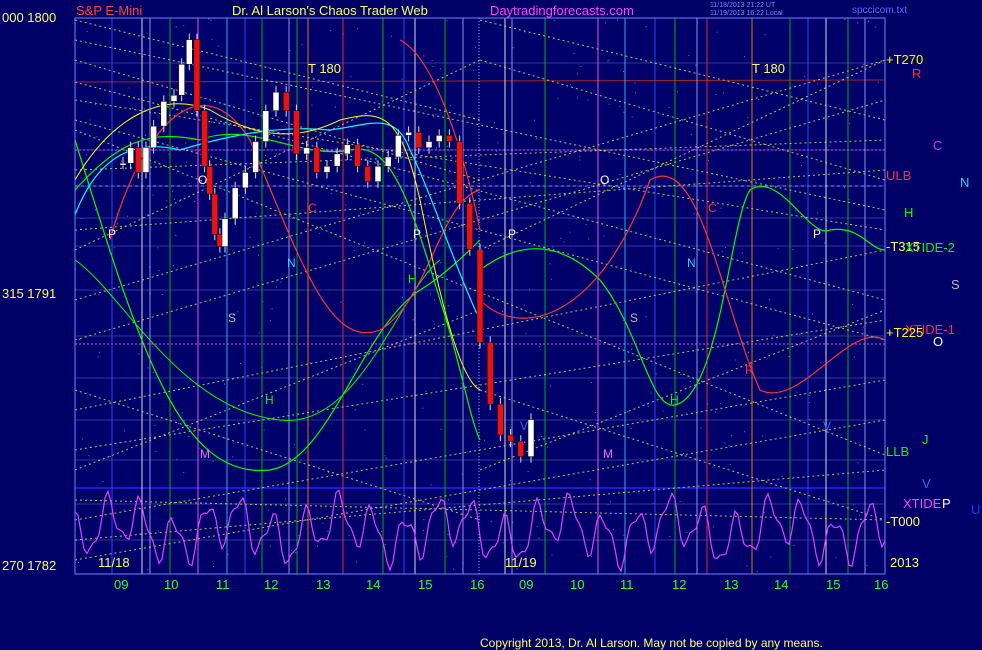 This screenshot has width=982, height=650. Describe the element at coordinates (926, 483) in the screenshot. I see `planet-label-V: V` at that location.